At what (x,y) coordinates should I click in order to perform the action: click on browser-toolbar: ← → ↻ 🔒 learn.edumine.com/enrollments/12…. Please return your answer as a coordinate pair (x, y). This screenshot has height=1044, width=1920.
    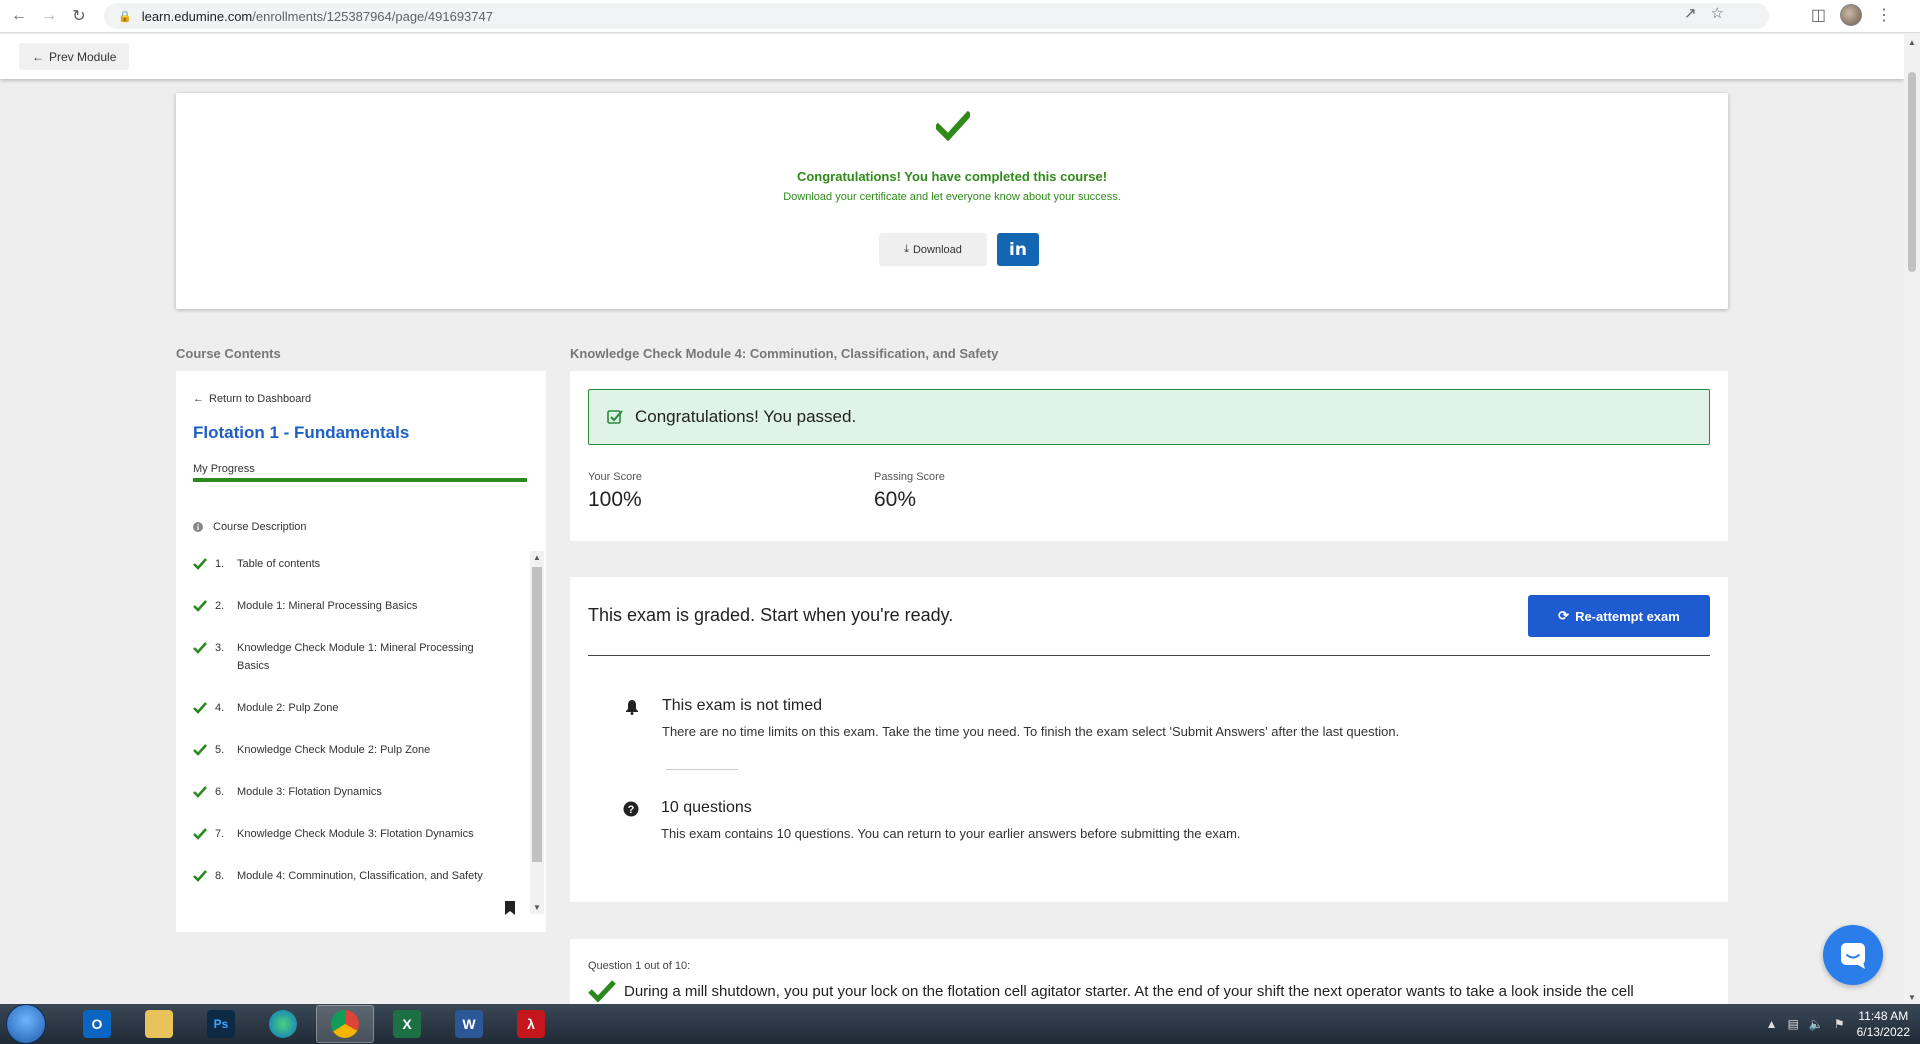
    Looking at the image, I should click on (960, 16).